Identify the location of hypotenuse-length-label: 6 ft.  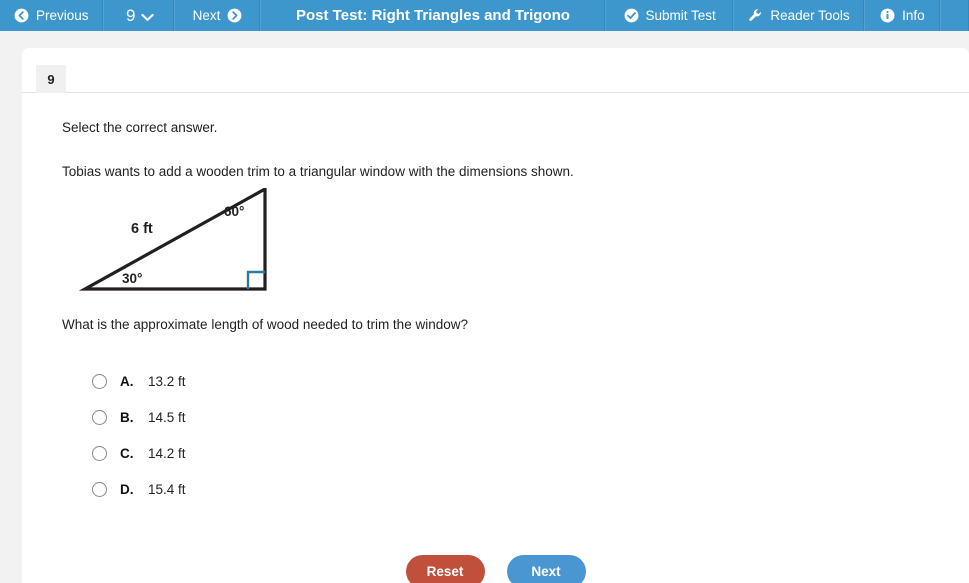
(142, 229).